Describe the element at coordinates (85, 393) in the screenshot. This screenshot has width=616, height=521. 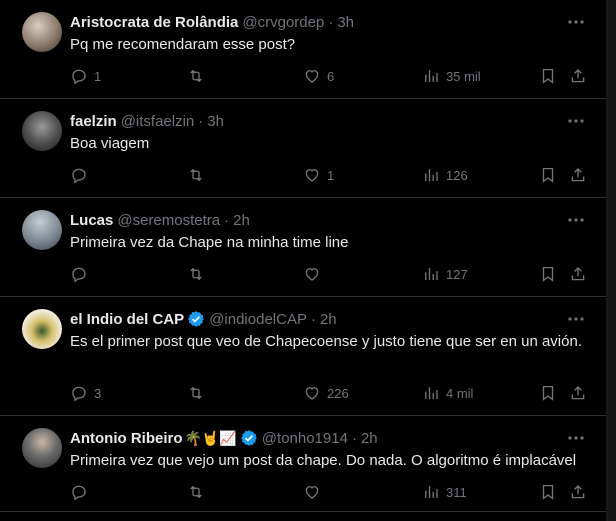
I see `reply-button: 3` at that location.